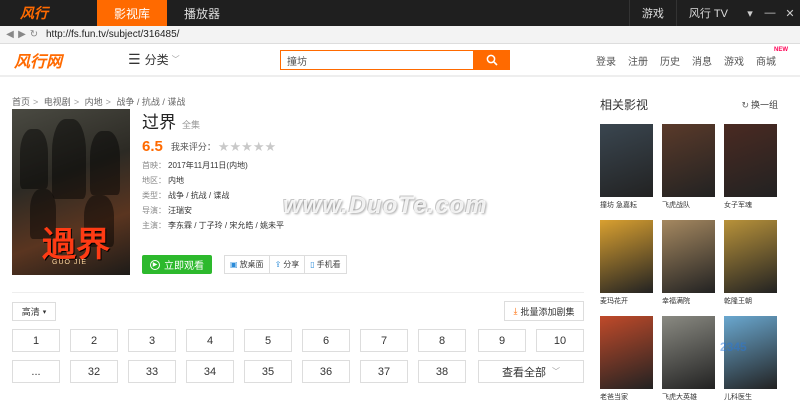  I want to click on breadcrumb-genre: 战争 / 抗战 / 谍战, so click(150, 102).